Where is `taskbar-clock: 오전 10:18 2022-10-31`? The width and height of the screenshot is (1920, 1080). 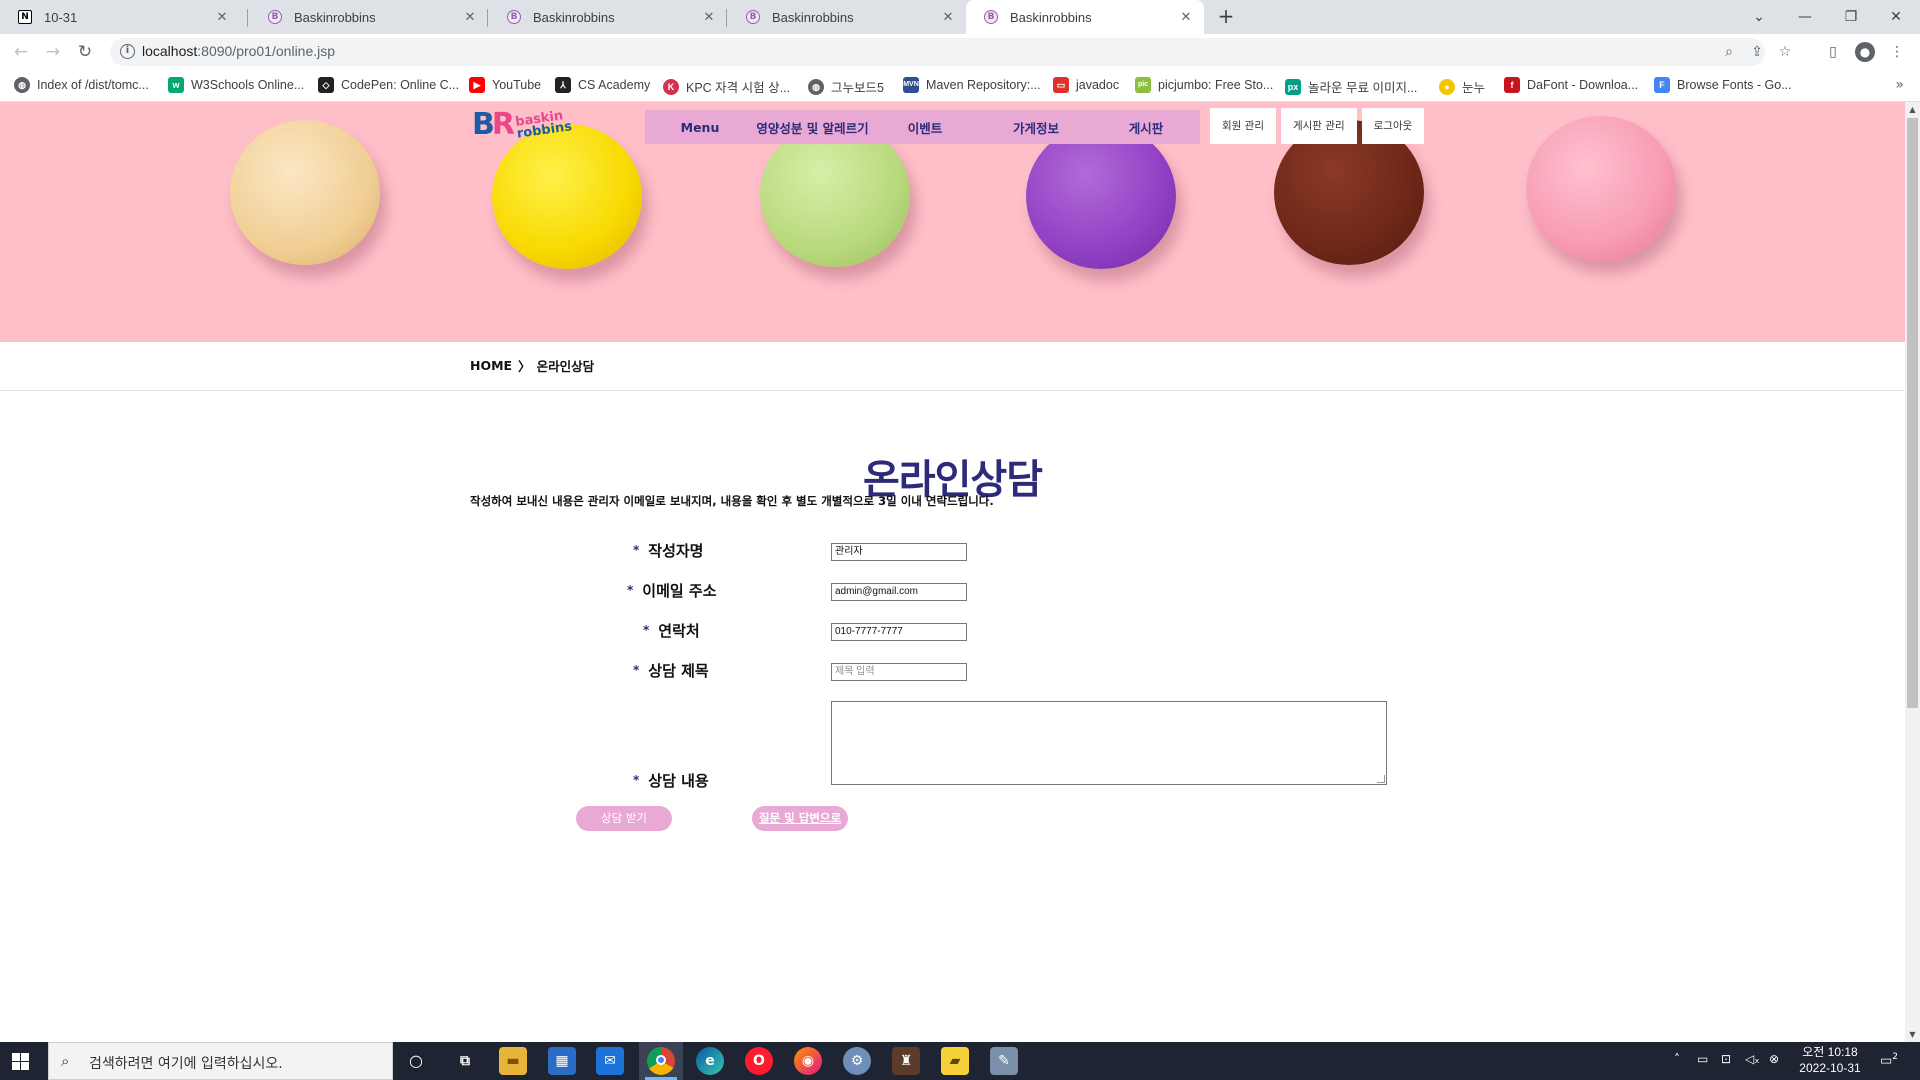 taskbar-clock: 오전 10:18 2022-10-31 is located at coordinates (1830, 1060).